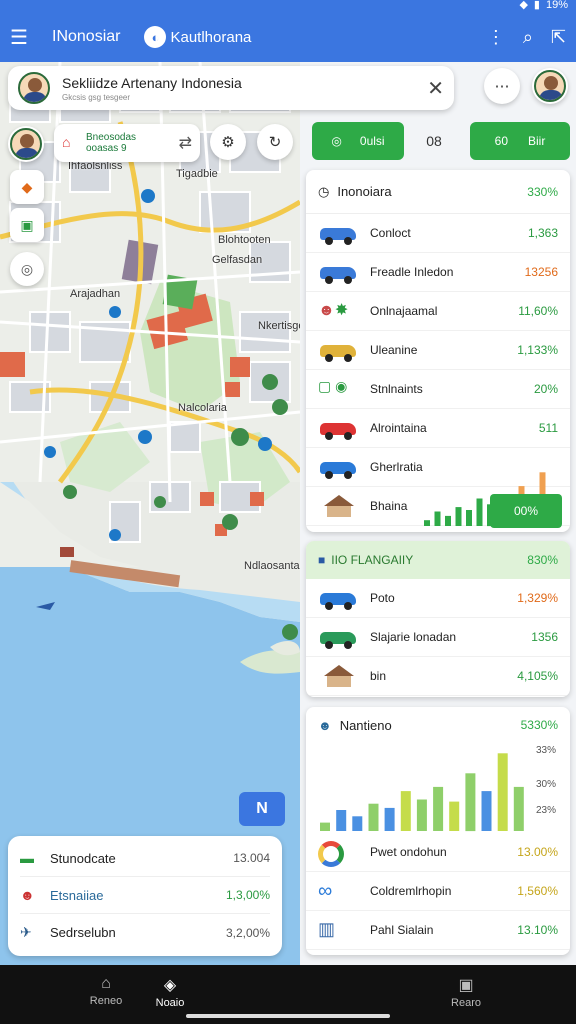  What do you see at coordinates (501, 141) in the screenshot?
I see `pill-right-count: 60` at bounding box center [501, 141].